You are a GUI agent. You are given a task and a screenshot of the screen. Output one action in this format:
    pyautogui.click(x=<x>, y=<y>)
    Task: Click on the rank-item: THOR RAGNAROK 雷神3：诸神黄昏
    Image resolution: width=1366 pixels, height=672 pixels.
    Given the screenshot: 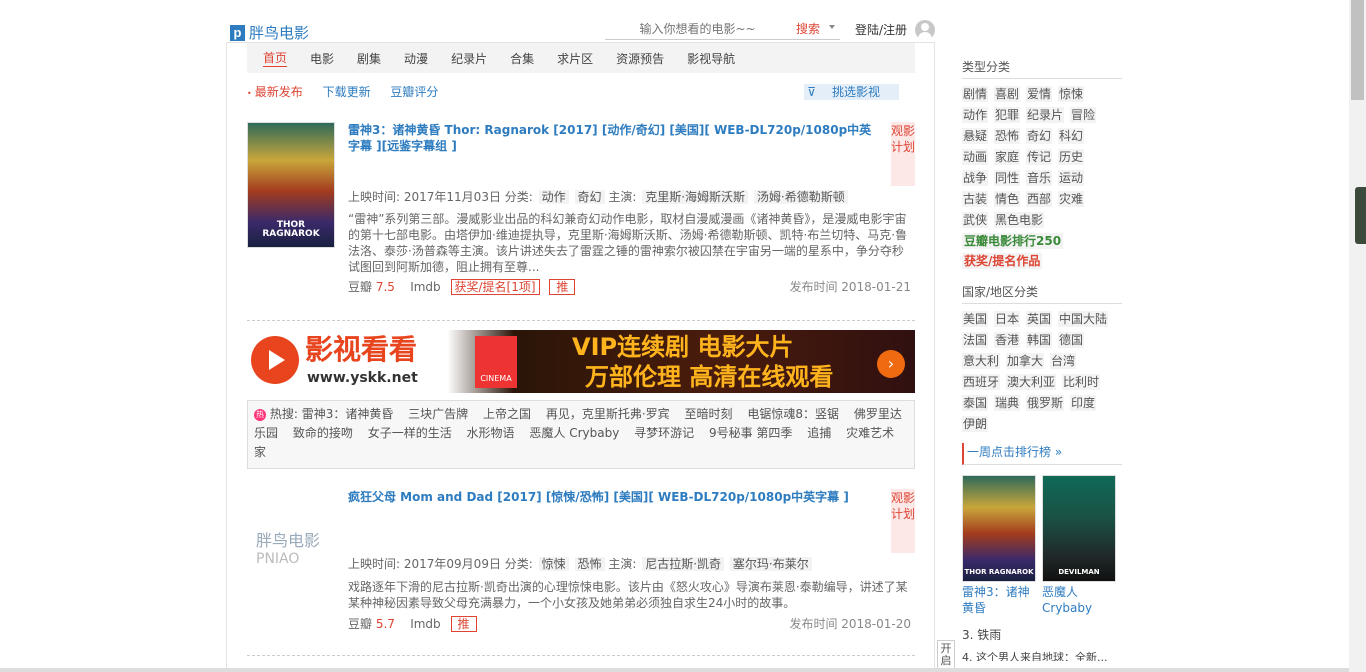 What is the action you would take?
    pyautogui.click(x=999, y=545)
    